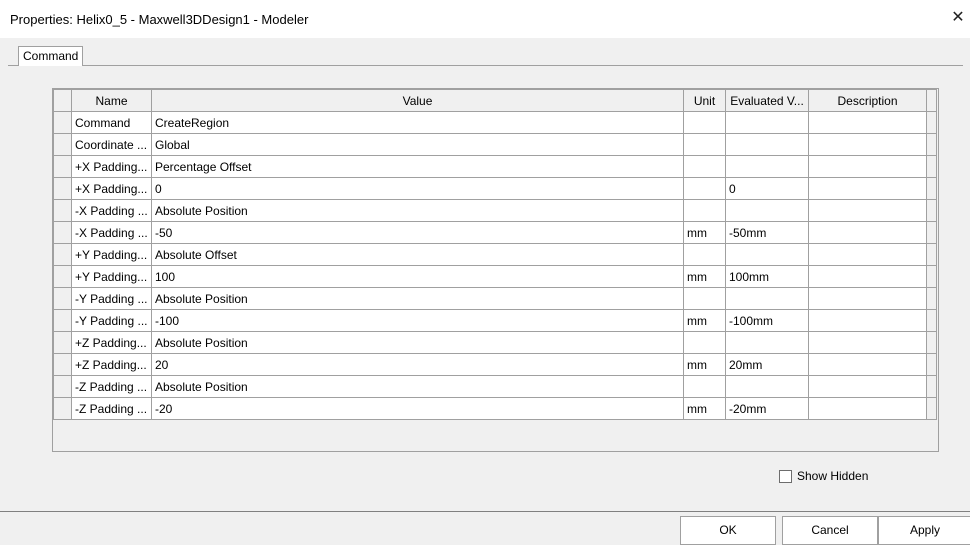  Describe the element at coordinates (417, 100) in the screenshot. I see `column-header-value: Value` at that location.